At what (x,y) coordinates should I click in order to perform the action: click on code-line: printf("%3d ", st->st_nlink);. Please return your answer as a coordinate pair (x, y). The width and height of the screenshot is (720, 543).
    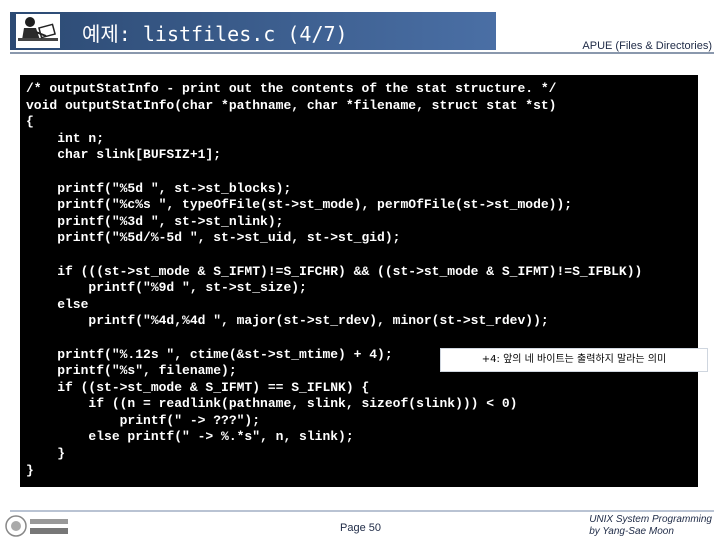
    Looking at the image, I should click on (155, 221).